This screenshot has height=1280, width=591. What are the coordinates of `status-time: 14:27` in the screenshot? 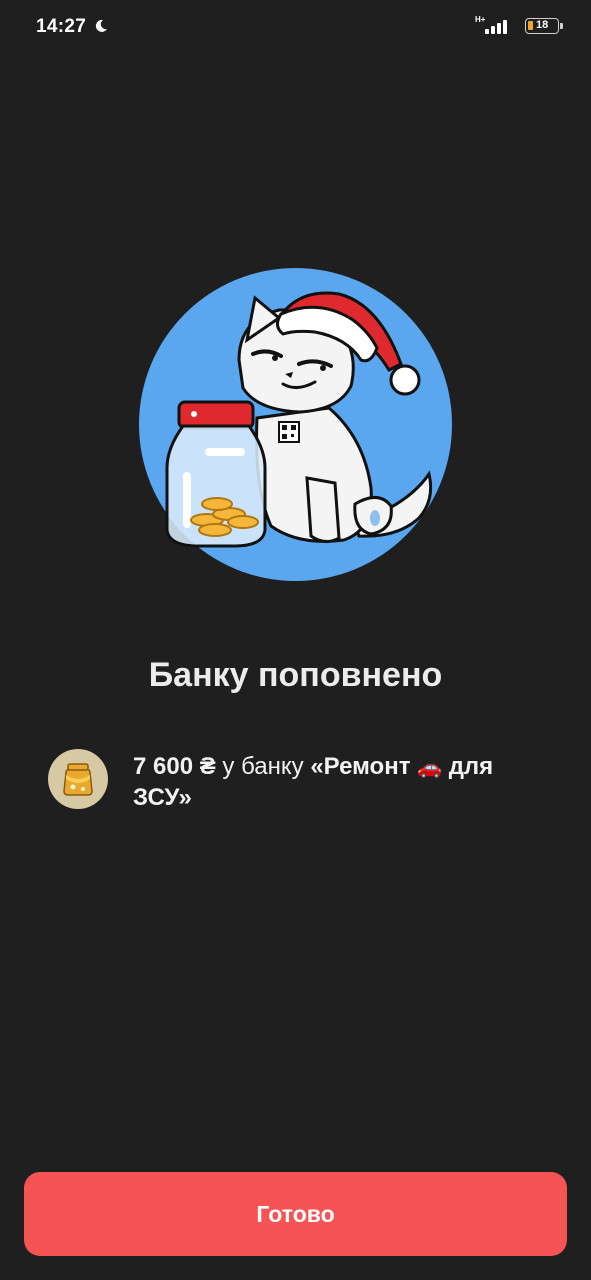 It's located at (61, 26).